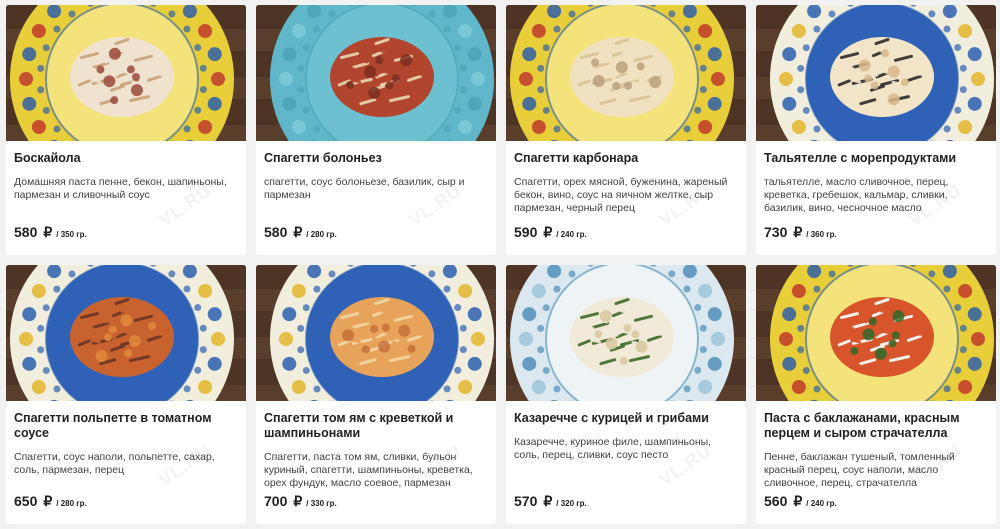  I want to click on price-value: 700, so click(276, 501).